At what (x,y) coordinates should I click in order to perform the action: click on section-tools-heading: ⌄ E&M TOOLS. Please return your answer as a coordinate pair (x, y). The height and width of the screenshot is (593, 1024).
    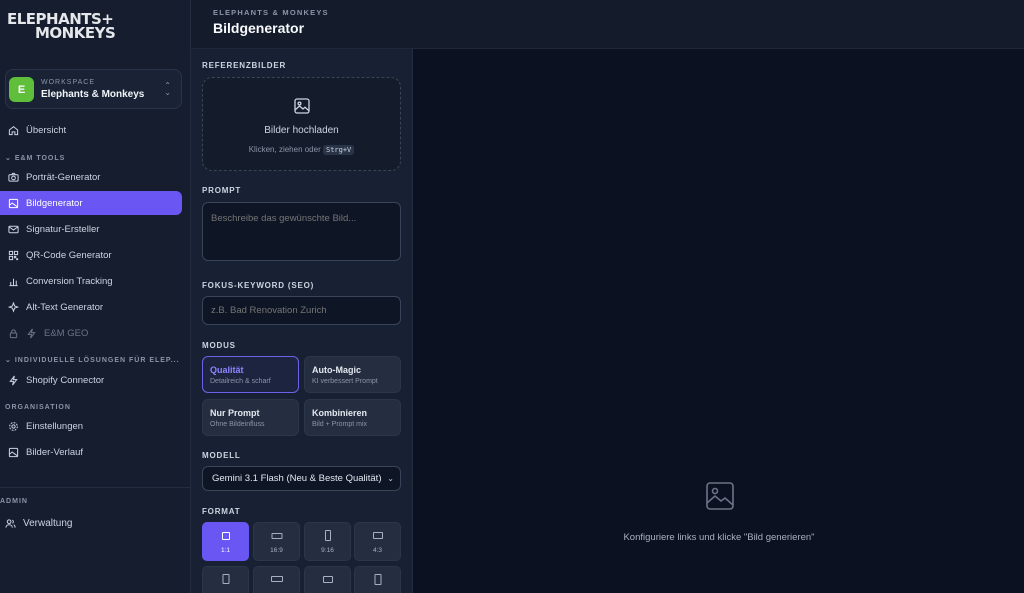
    Looking at the image, I should click on (35, 158).